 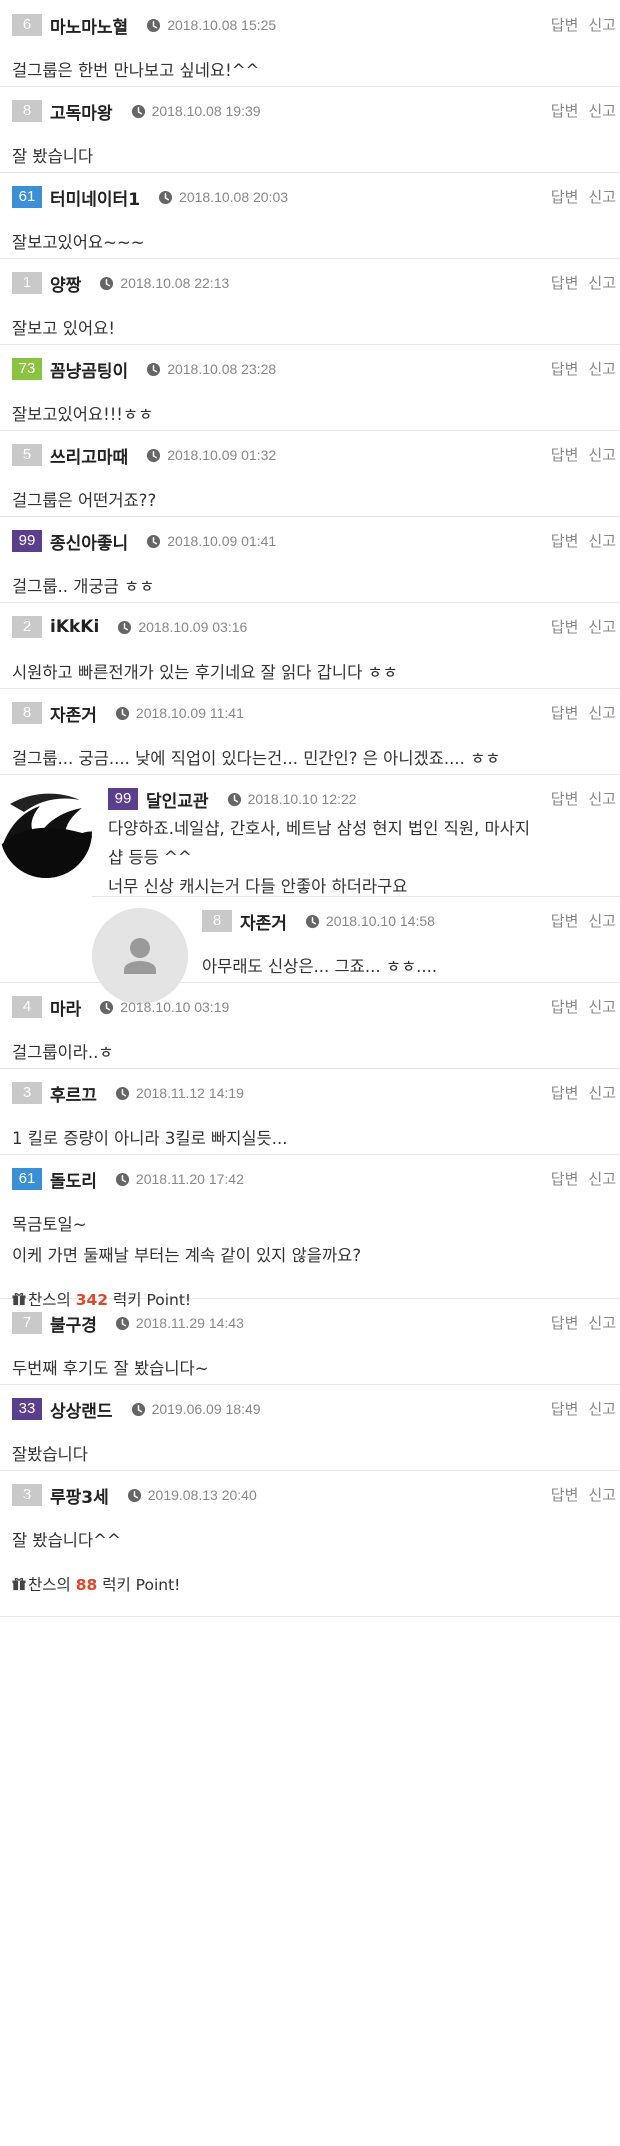 I want to click on comment-text-line: 목금토일~, so click(x=49, y=1224).